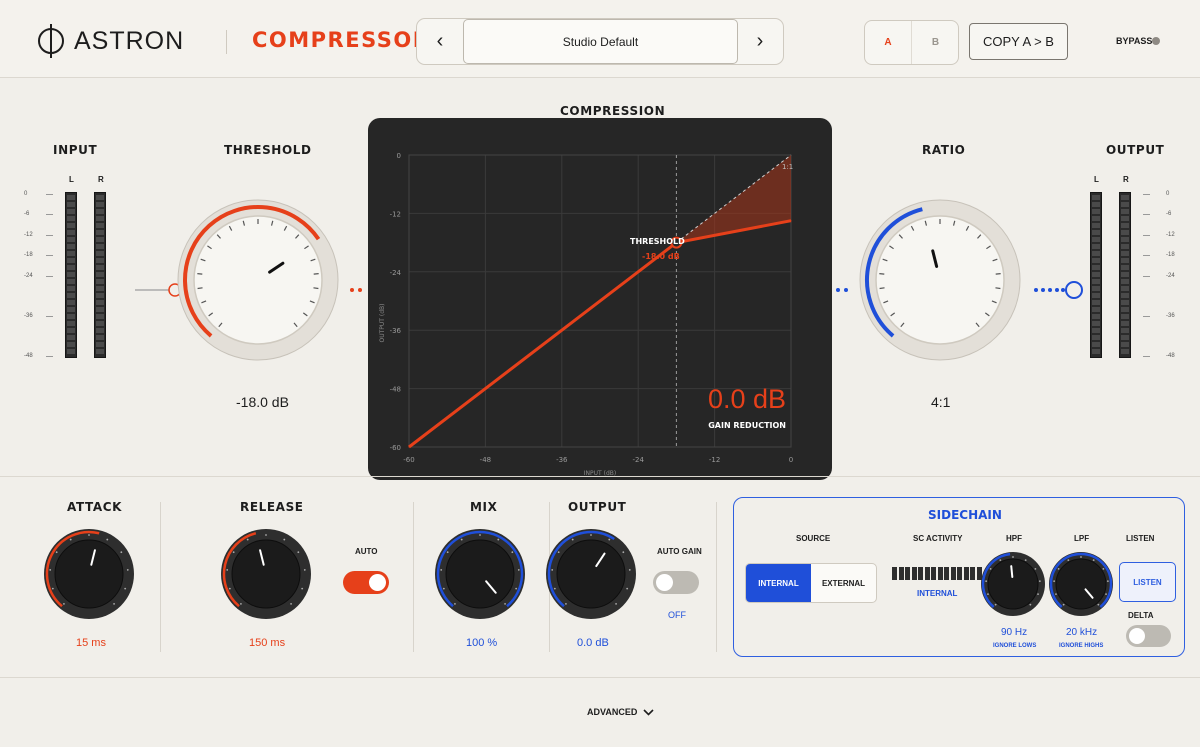 The width and height of the screenshot is (1200, 747). What do you see at coordinates (648, 712) in the screenshot?
I see `chevron-down-icon` at bounding box center [648, 712].